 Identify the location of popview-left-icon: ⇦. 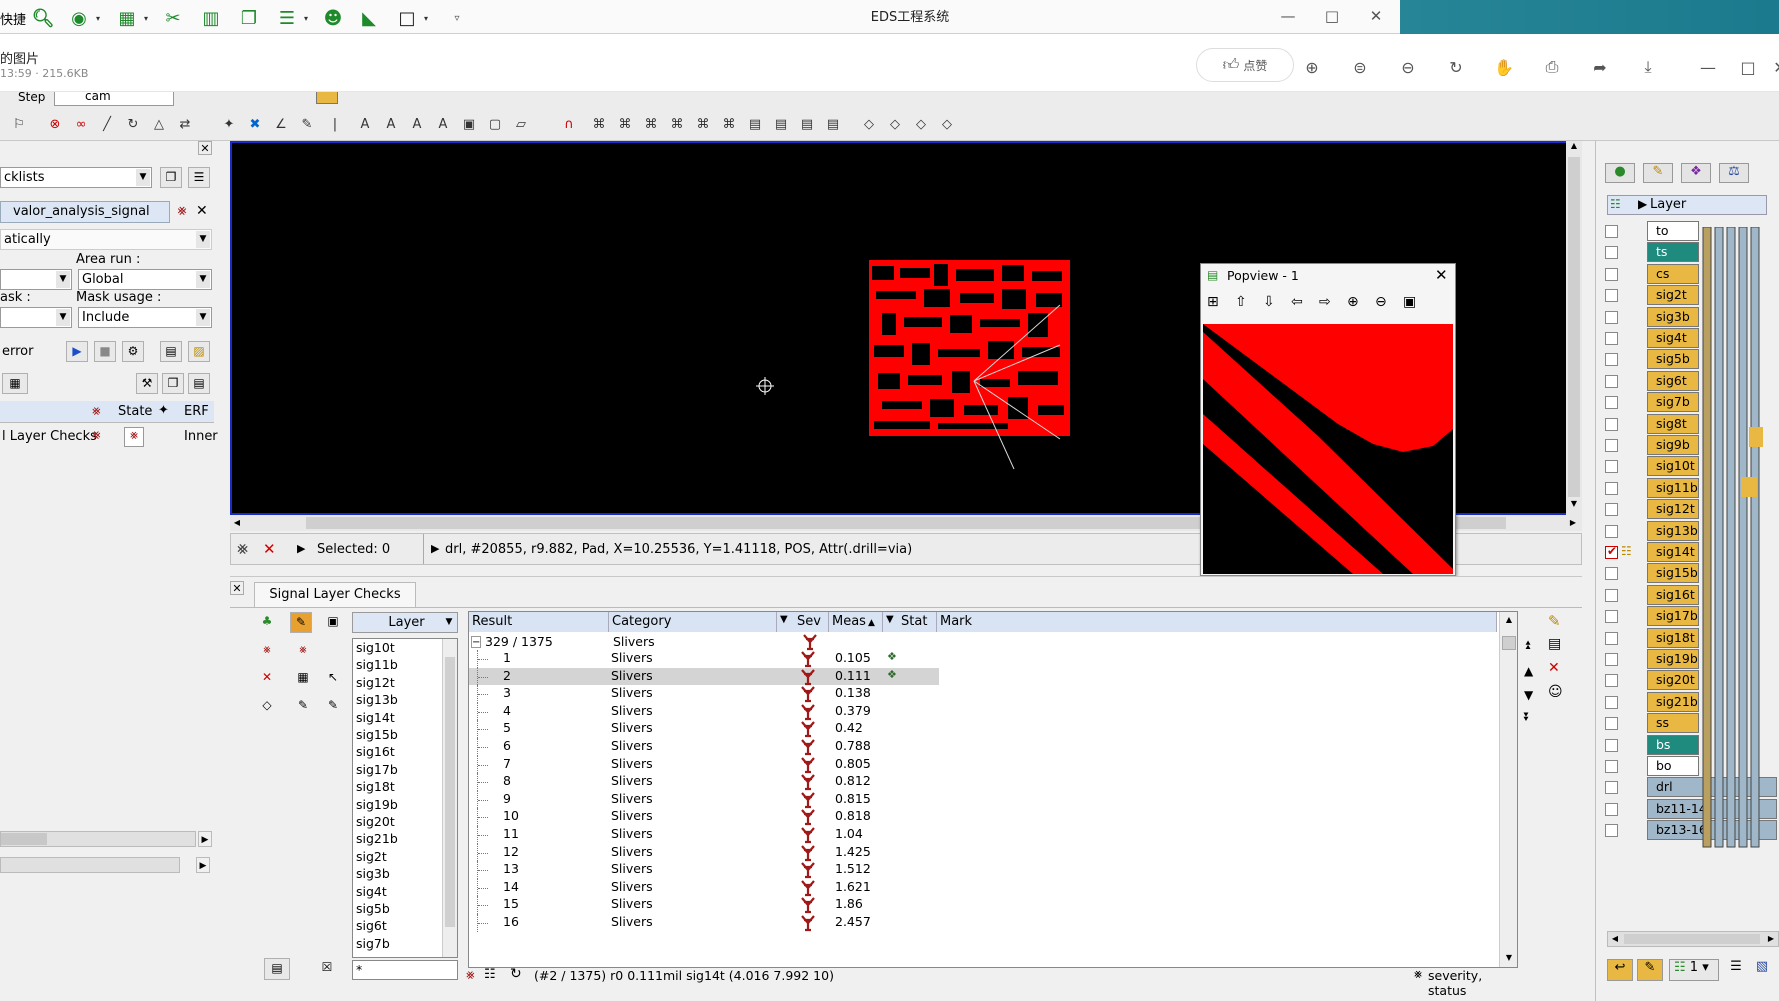
(1297, 302).